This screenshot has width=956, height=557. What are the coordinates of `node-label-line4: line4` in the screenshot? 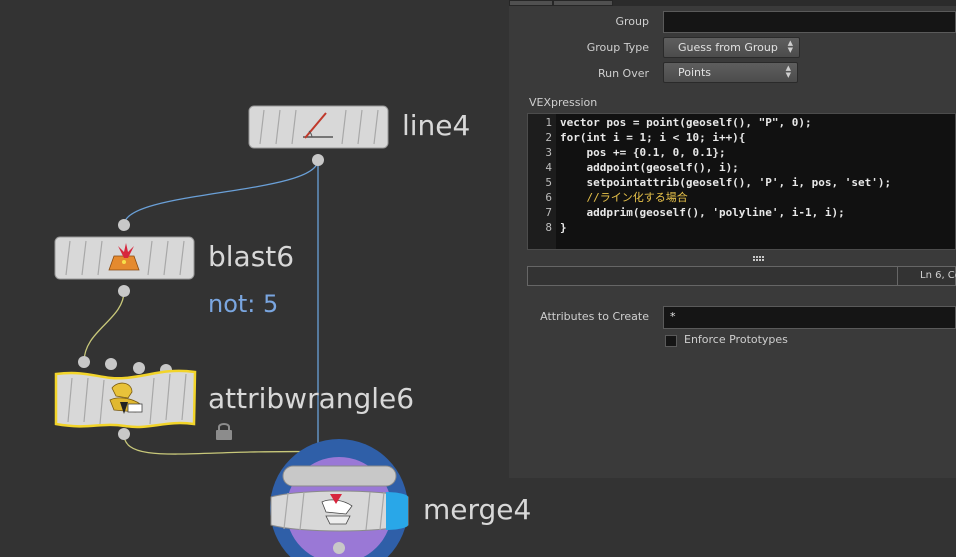 It's located at (436, 126).